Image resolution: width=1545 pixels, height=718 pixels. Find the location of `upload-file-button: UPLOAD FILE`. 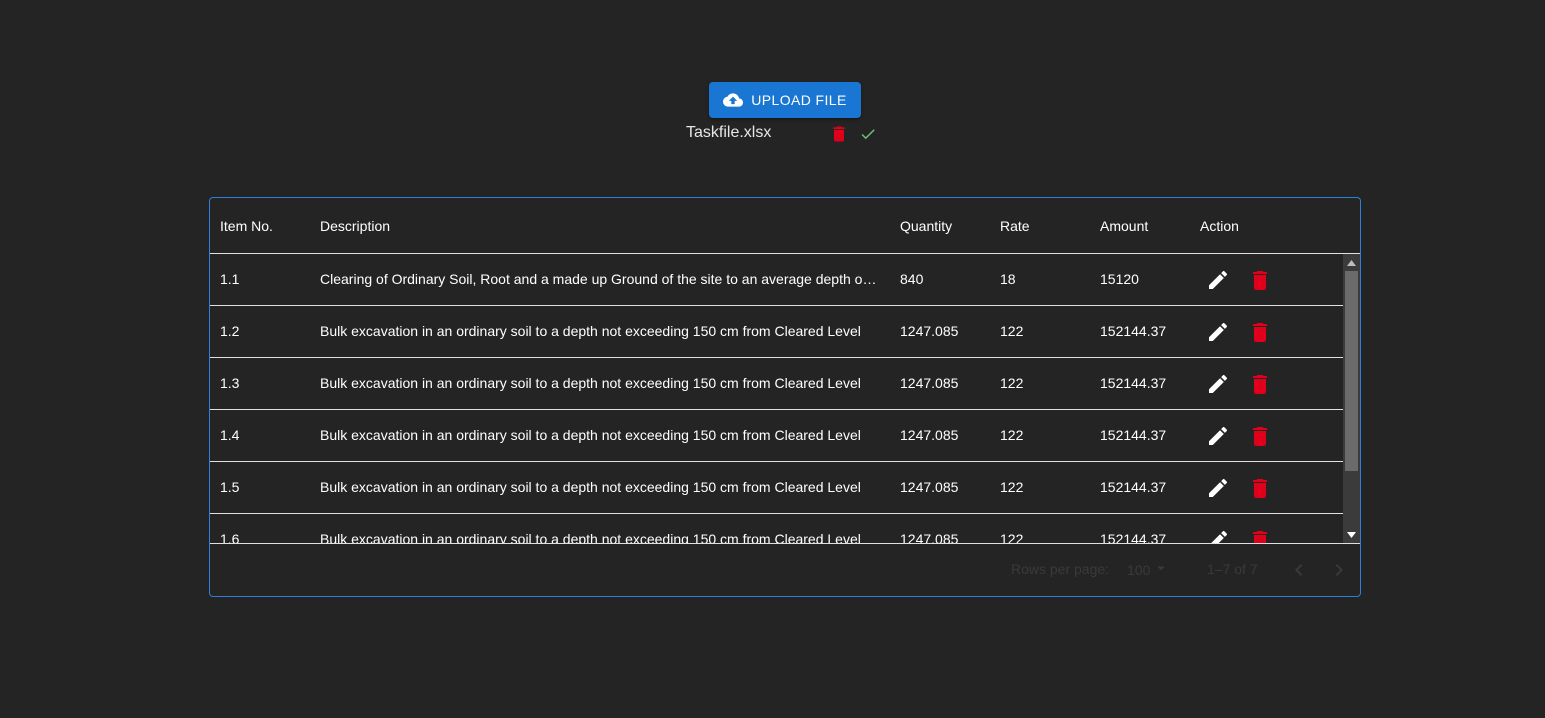

upload-file-button: UPLOAD FILE is located at coordinates (785, 100).